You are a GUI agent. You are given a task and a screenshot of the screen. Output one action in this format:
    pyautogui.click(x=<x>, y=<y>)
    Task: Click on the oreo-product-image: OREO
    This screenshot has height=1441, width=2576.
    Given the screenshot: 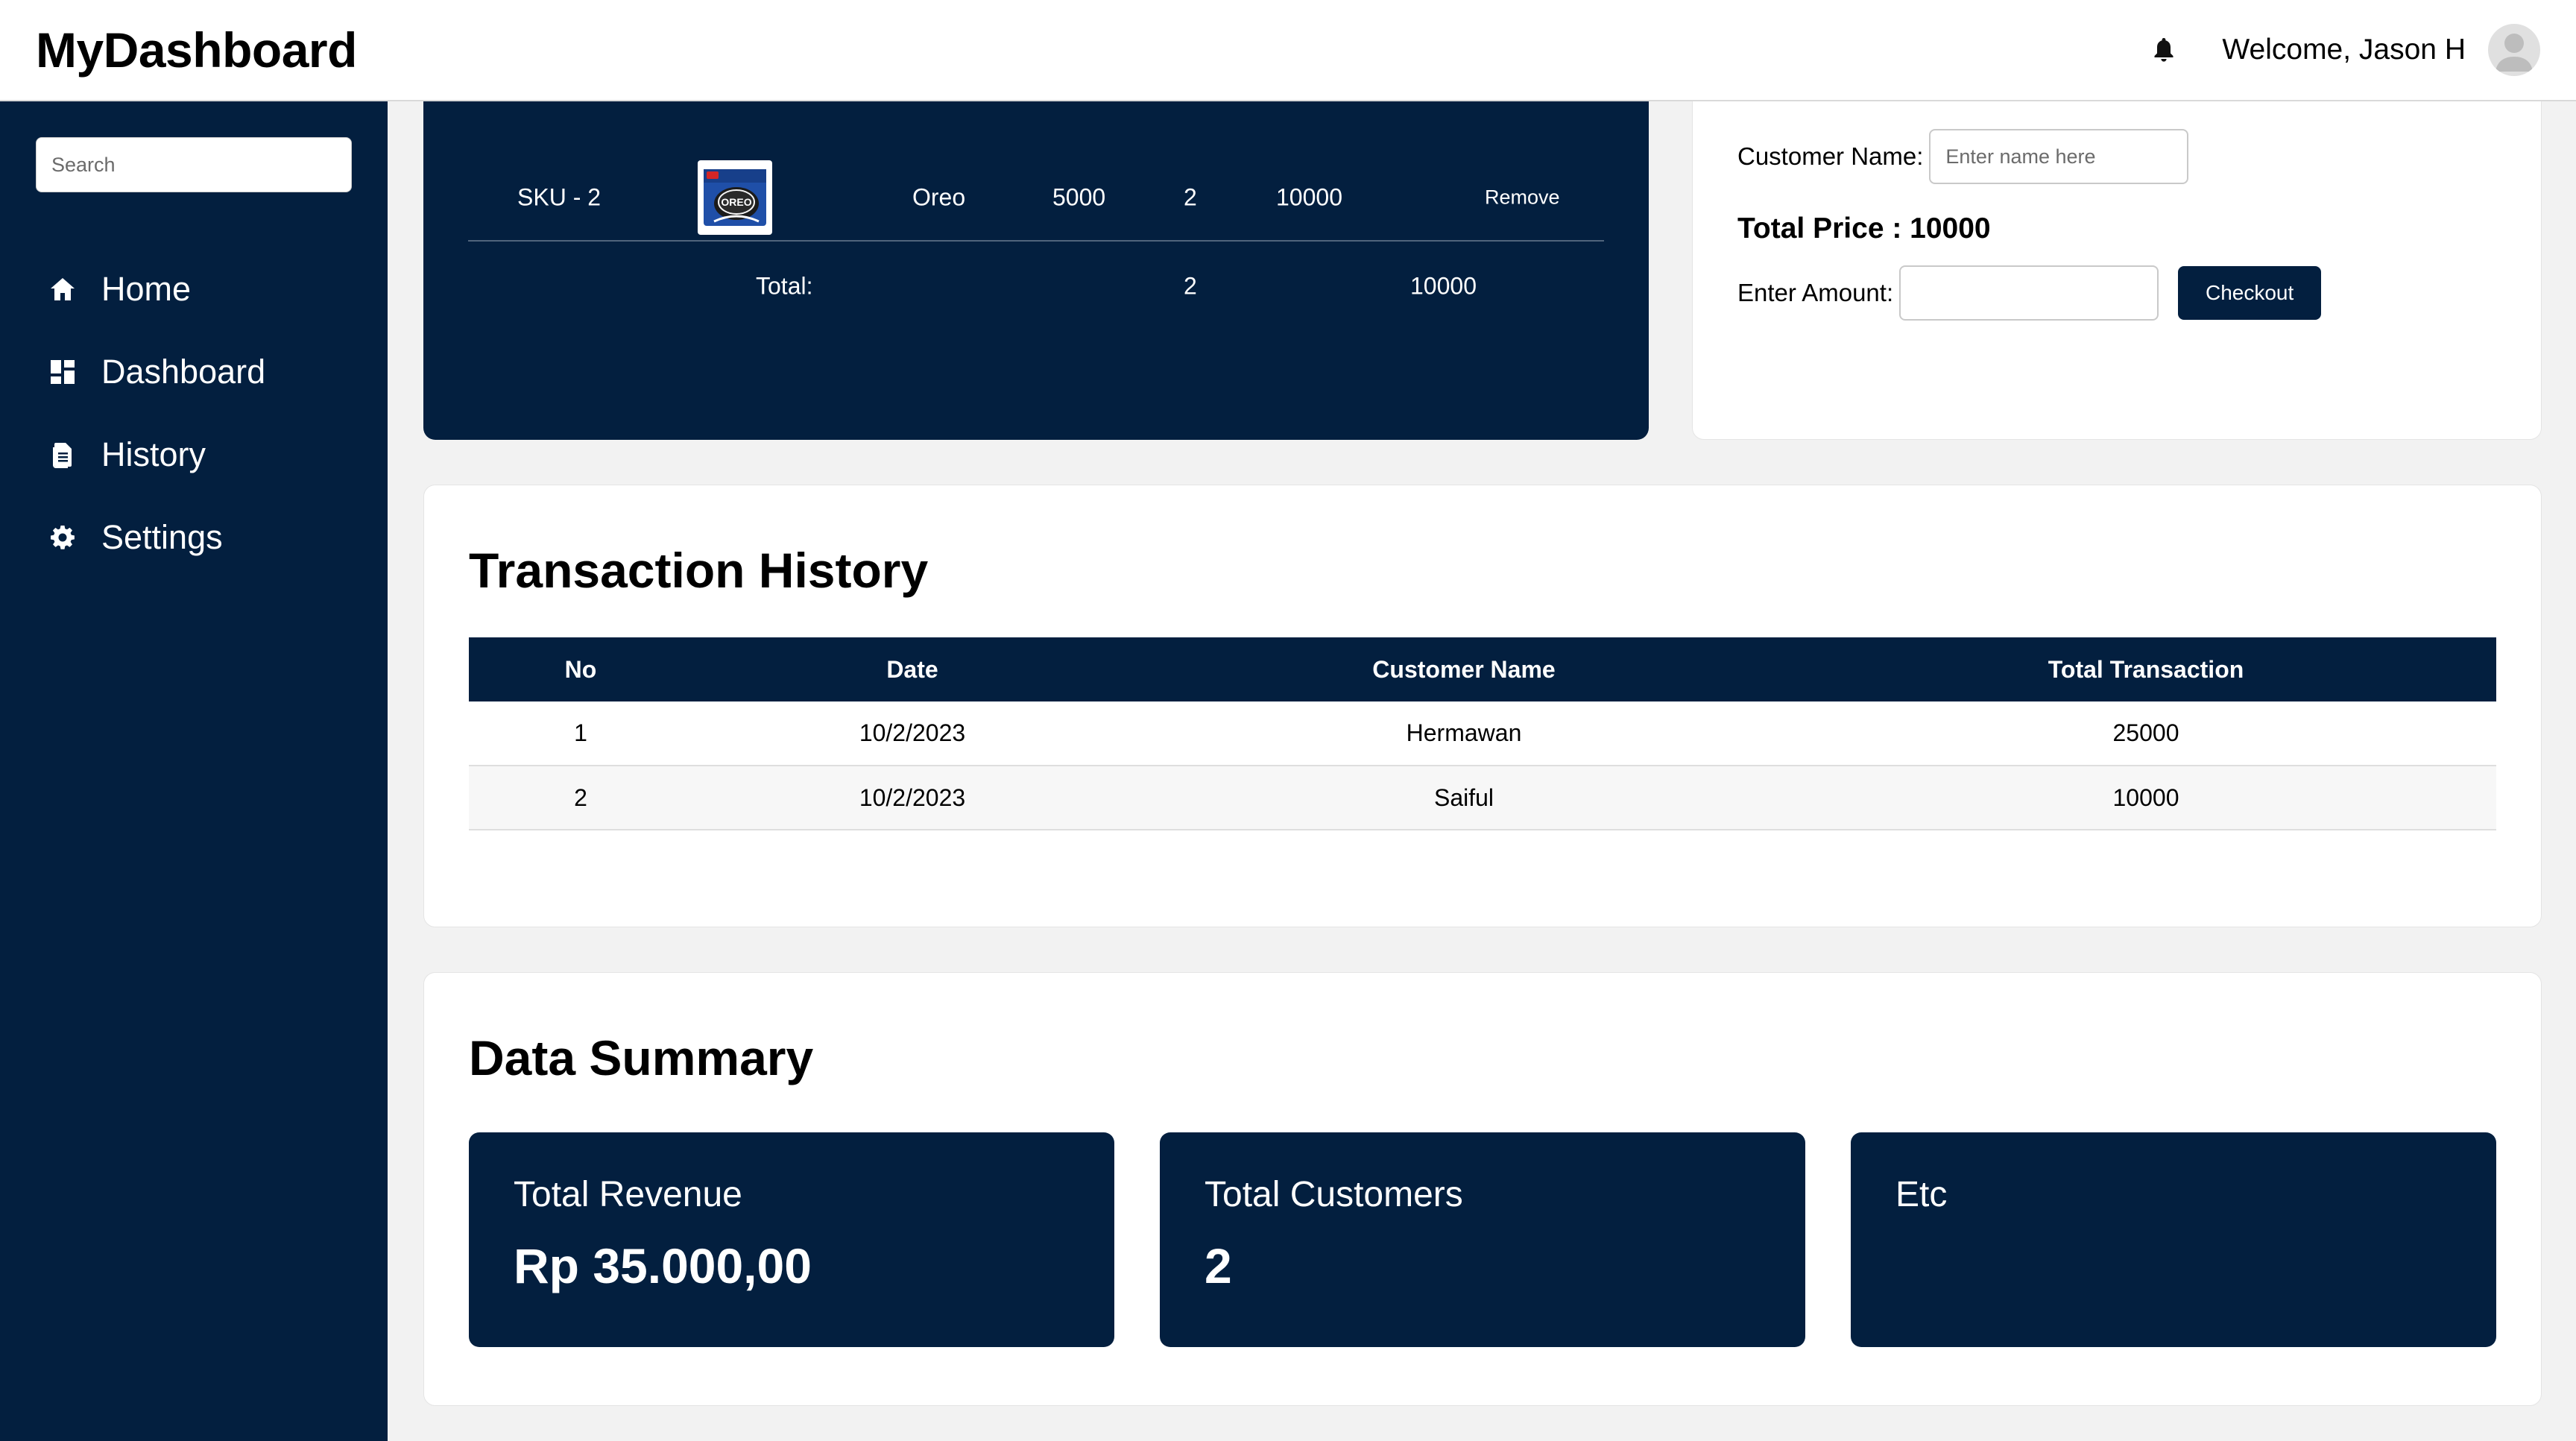 What is the action you would take?
    pyautogui.click(x=735, y=197)
    